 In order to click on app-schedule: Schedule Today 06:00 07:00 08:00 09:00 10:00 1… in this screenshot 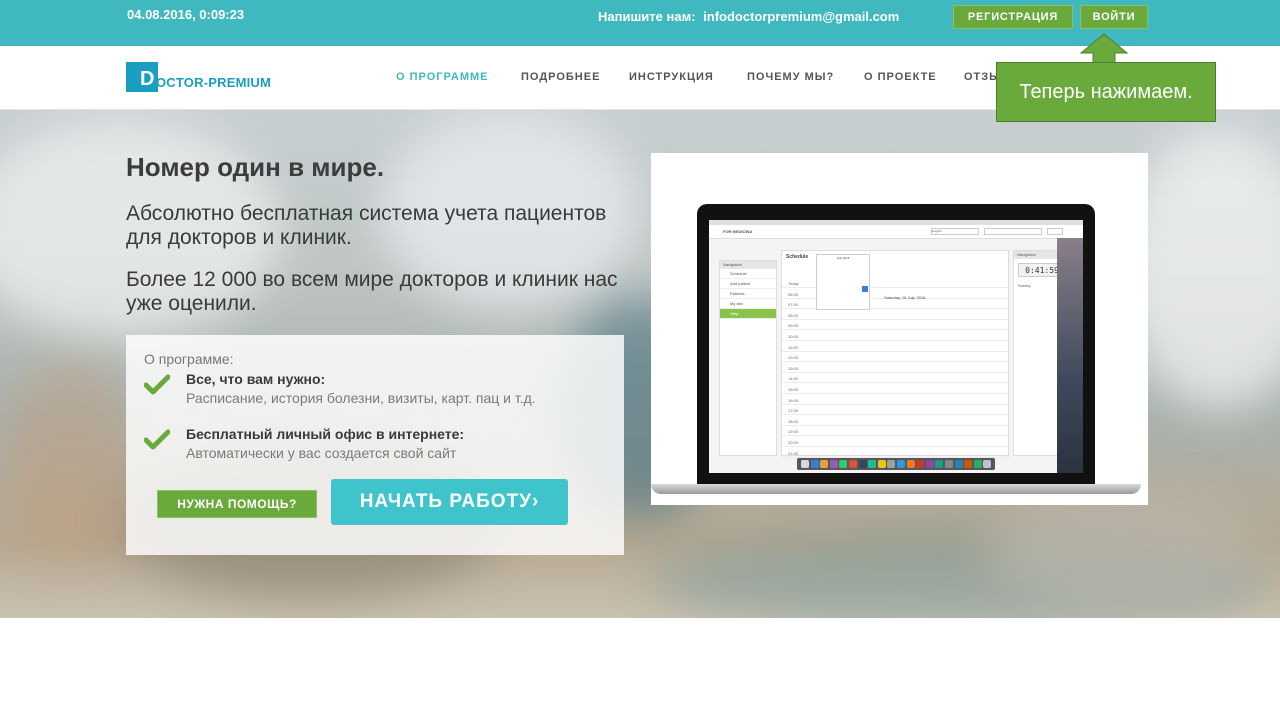, I will do `click(895, 354)`.